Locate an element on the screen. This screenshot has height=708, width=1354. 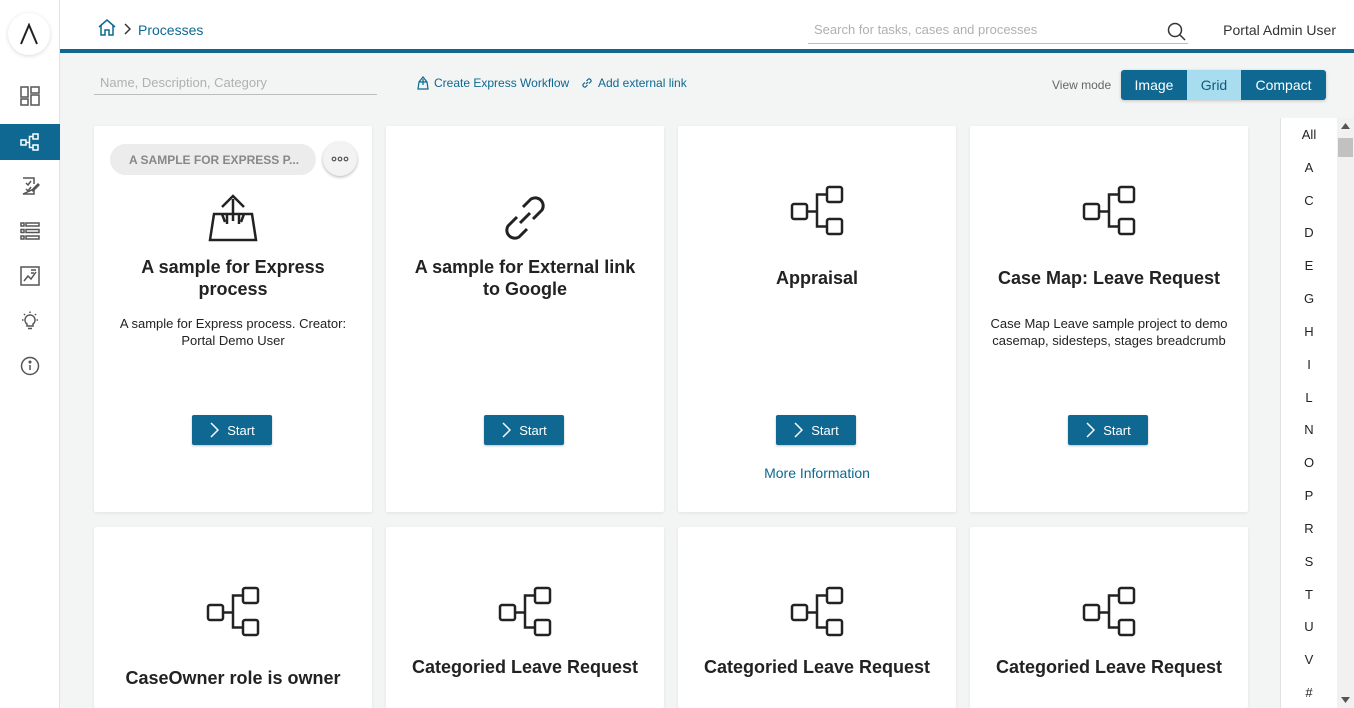
card-title: Appraisal is located at coordinates (817, 278).